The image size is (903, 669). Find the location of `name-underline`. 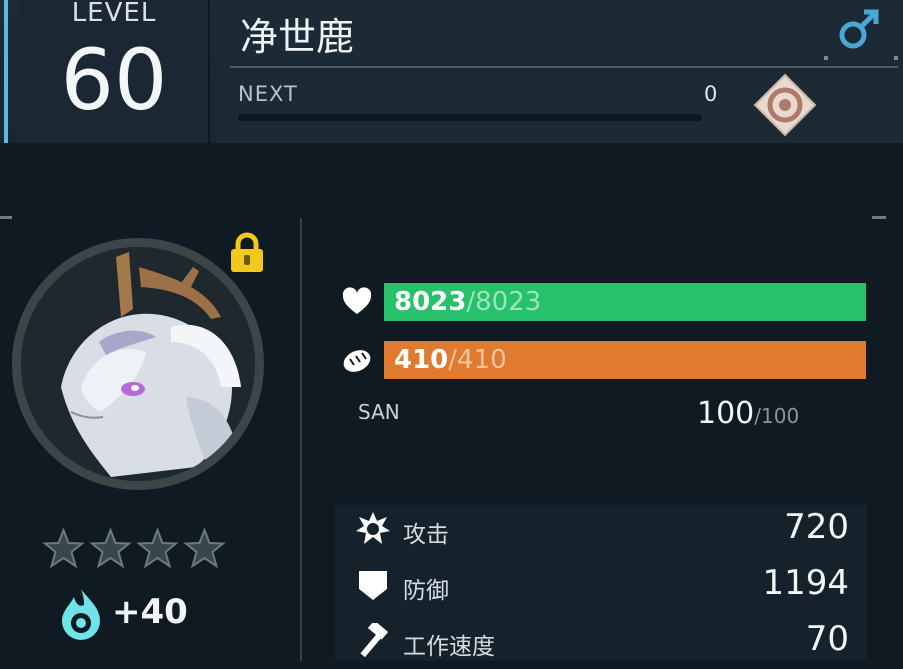

name-underline is located at coordinates (564, 67).